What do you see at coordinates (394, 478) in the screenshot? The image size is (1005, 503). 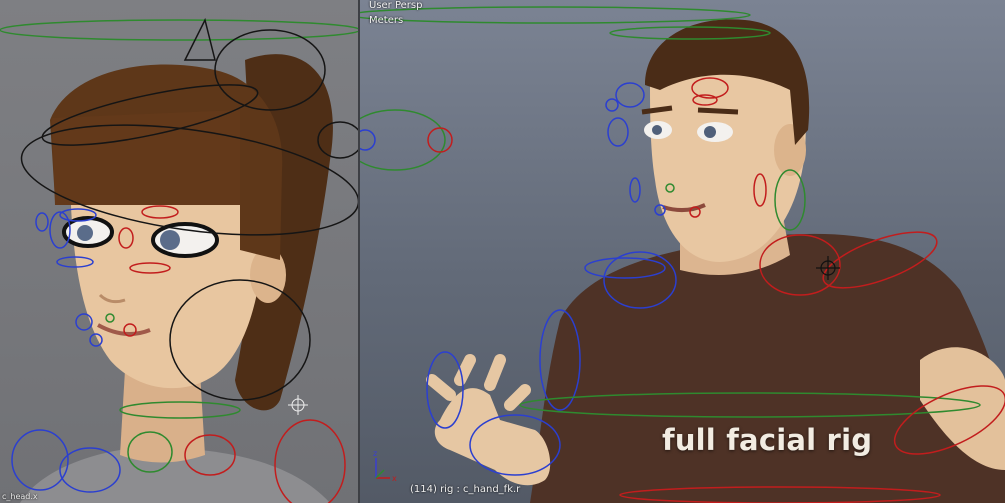 I see `svg-text: x` at bounding box center [394, 478].